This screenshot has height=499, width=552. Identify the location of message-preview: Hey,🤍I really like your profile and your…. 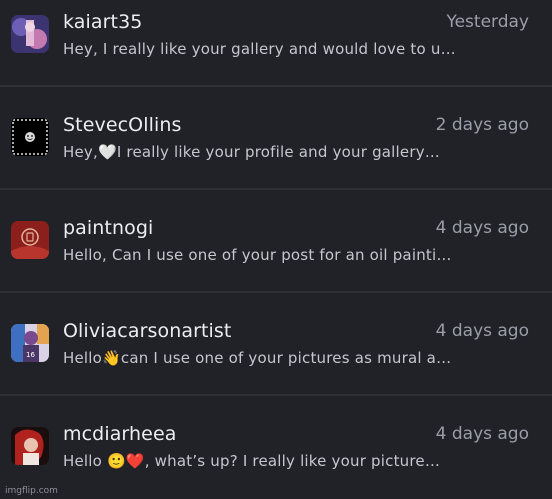
(251, 152).